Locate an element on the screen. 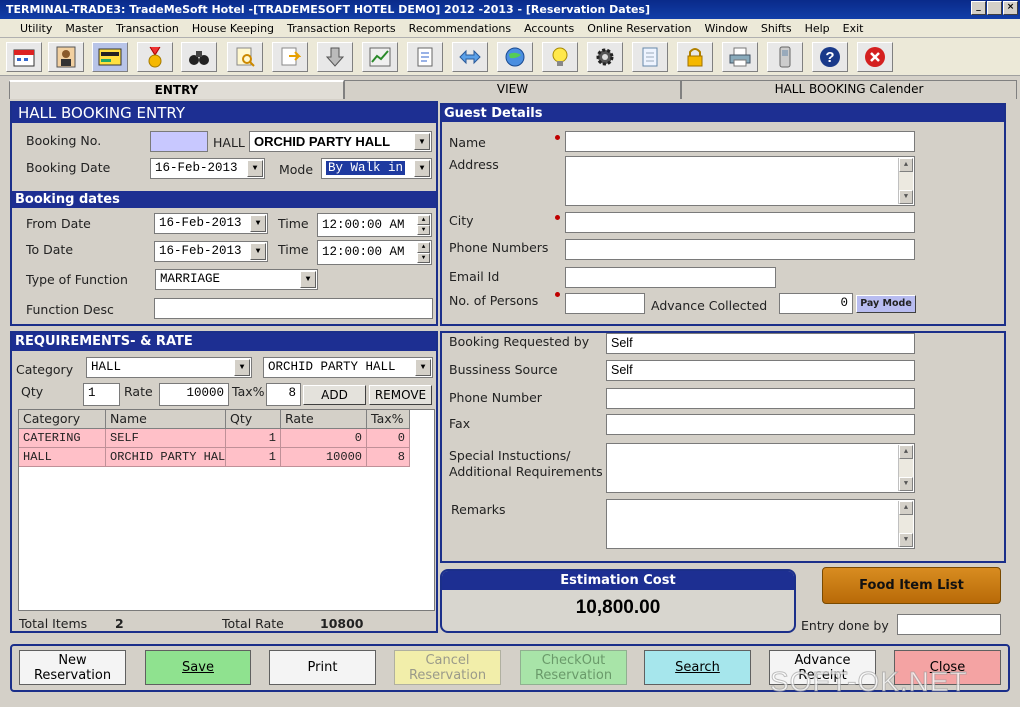 This screenshot has height=707, width=1020. checkout-reservation-button: CheckOut Reservation is located at coordinates (573, 667).